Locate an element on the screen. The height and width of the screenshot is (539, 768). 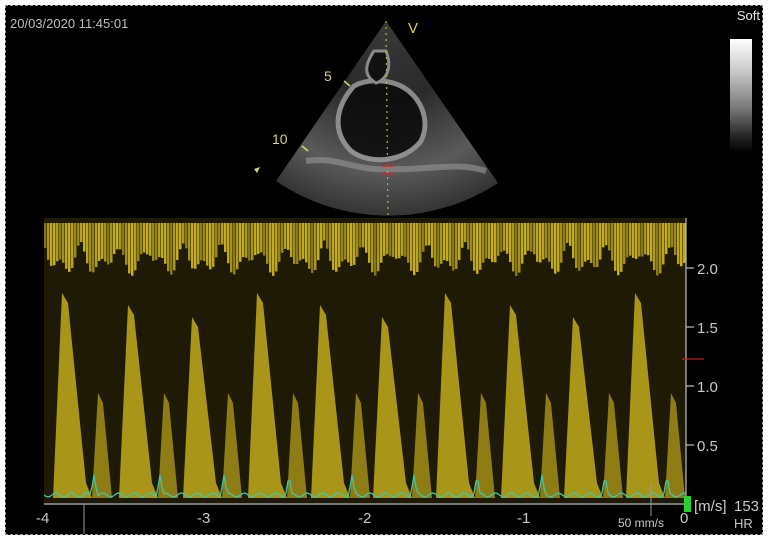
x-tick-label: -2 is located at coordinates (365, 518).